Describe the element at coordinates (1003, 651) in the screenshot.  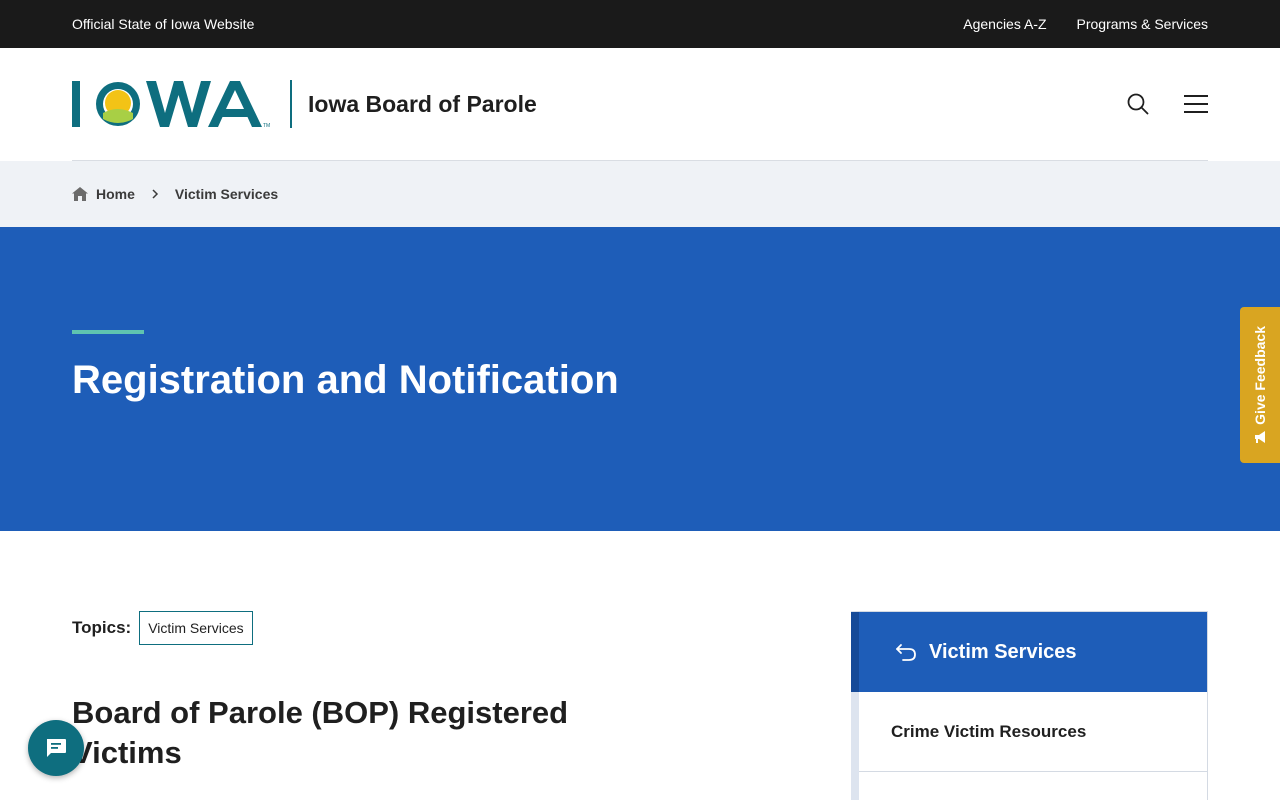
I see `side-nav-header-label: Victim Services` at that location.